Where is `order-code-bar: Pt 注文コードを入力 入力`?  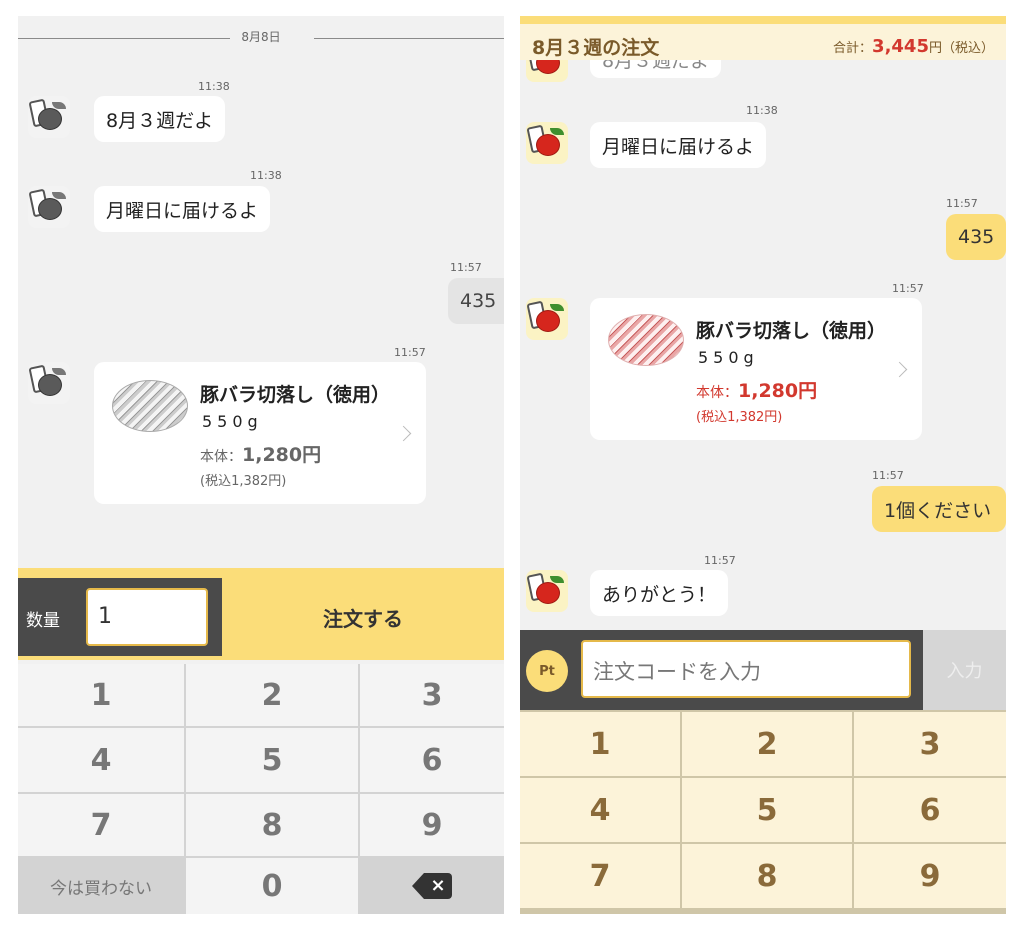
order-code-bar: Pt 注文コードを入力 入力 is located at coordinates (763, 670).